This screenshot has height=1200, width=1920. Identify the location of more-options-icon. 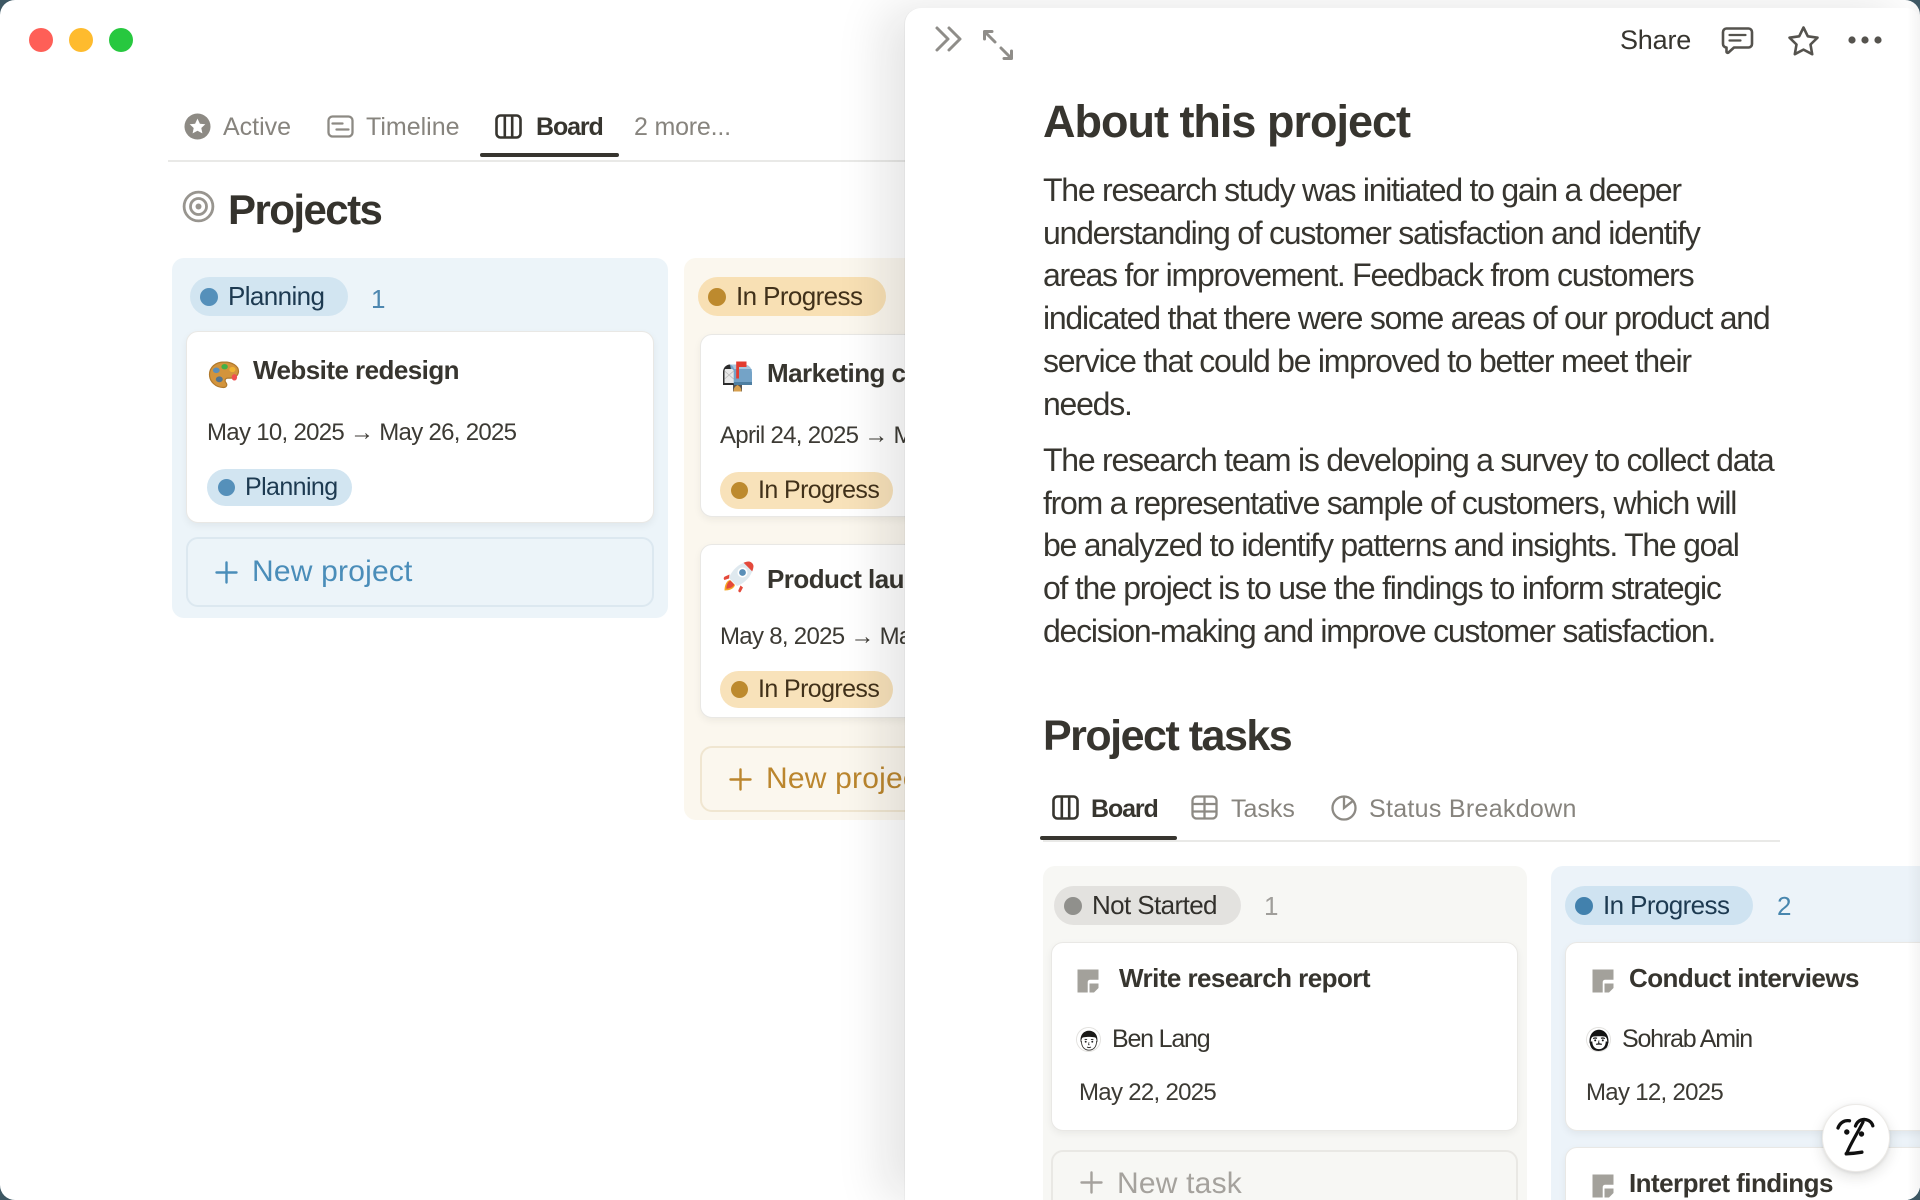
(1866, 42).